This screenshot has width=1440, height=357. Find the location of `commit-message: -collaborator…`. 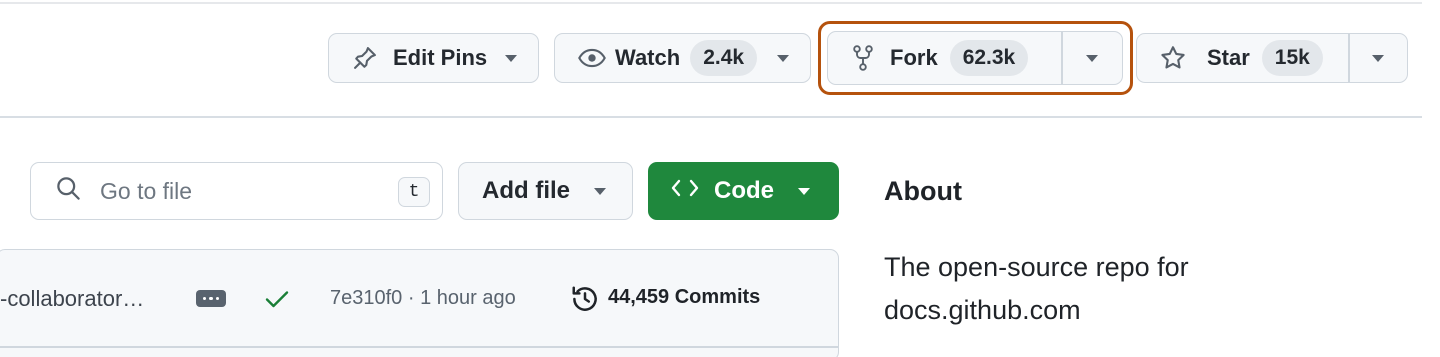

commit-message: -collaborator… is located at coordinates (72, 299).